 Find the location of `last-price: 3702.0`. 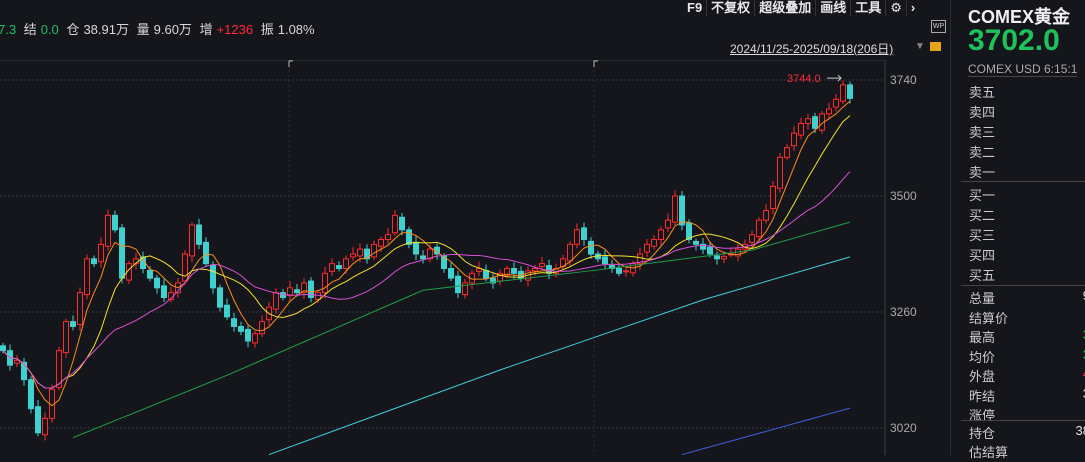

last-price: 3702.0 is located at coordinates (1014, 40).